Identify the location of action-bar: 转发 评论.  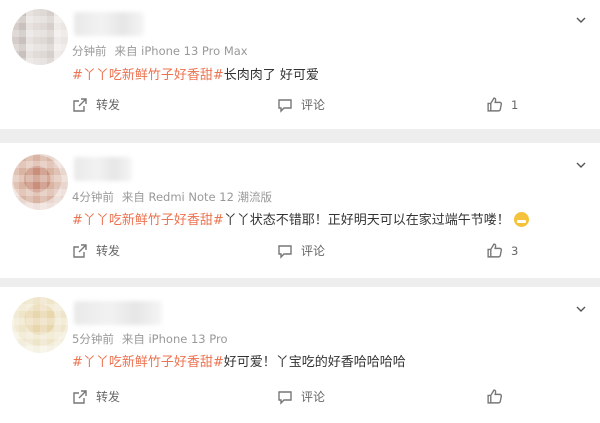
(300, 398).